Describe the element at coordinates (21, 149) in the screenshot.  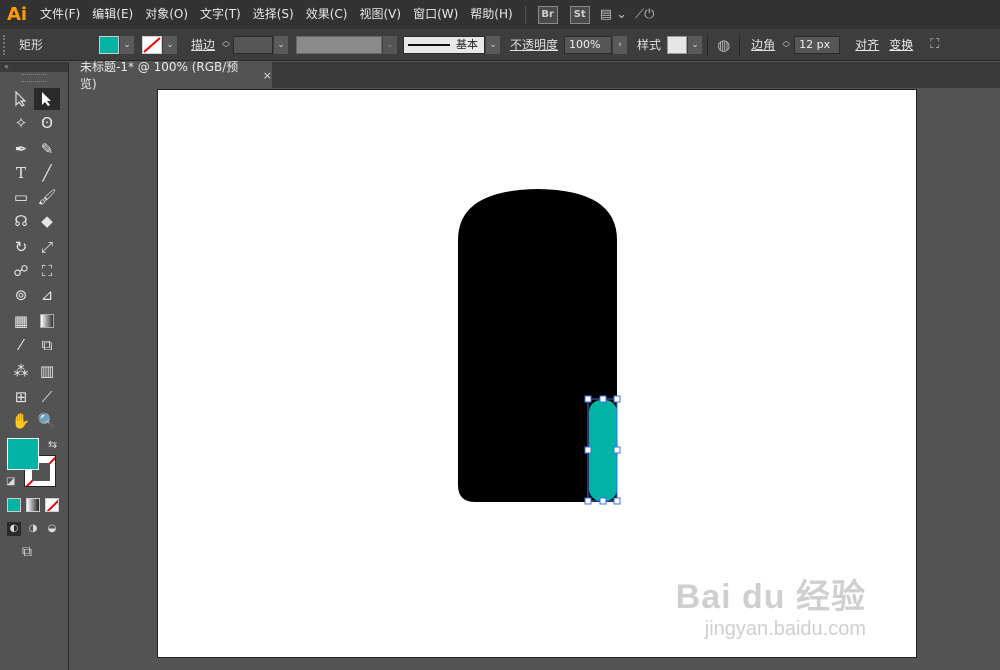
I see `pen-tool-icon: ✒` at that location.